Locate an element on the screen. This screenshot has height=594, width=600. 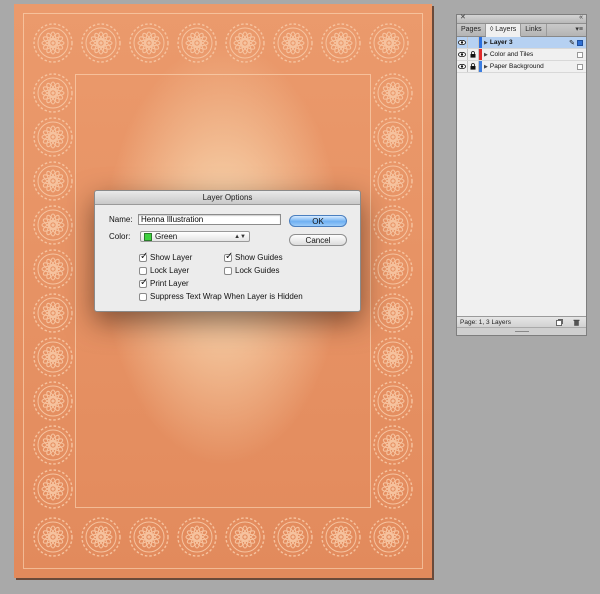
updown-arrows-icon: ▲▼ is located at coordinates (240, 237).